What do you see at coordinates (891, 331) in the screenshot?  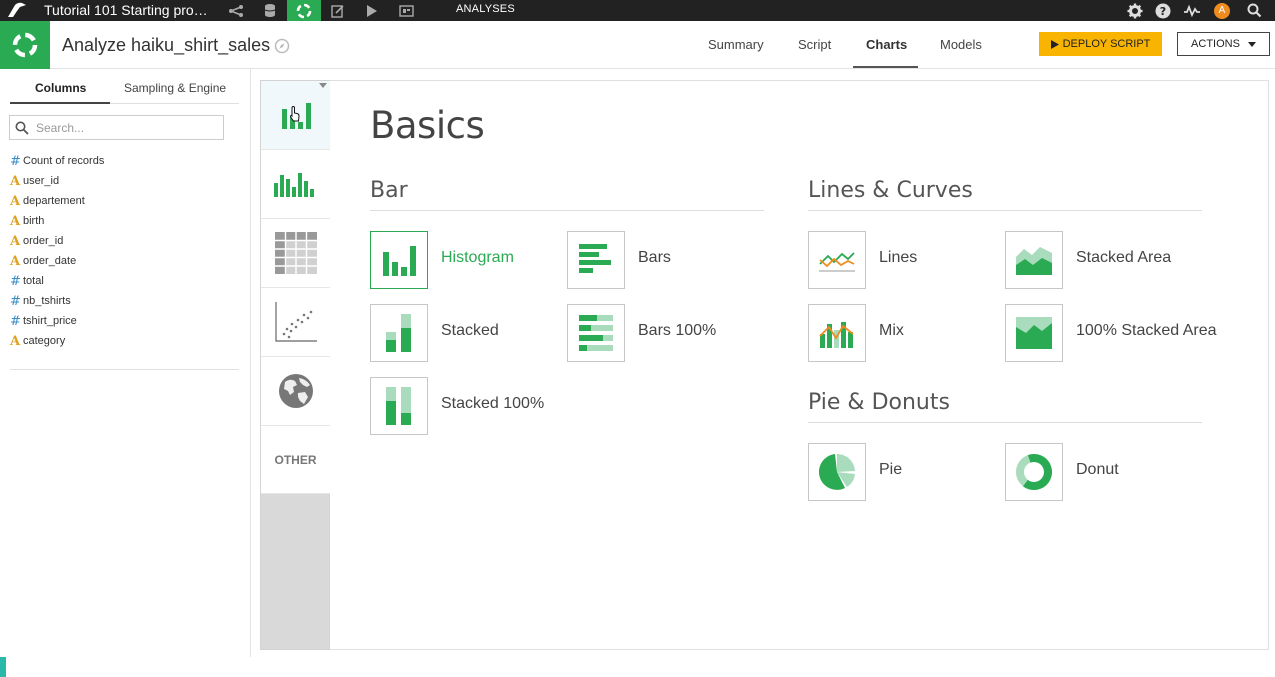 I see `chart-type-label: Mix` at bounding box center [891, 331].